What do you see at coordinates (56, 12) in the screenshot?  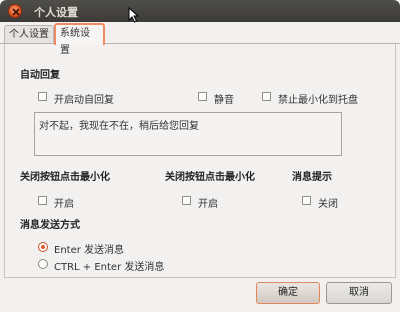 I see `window-title: 个人设置` at bounding box center [56, 12].